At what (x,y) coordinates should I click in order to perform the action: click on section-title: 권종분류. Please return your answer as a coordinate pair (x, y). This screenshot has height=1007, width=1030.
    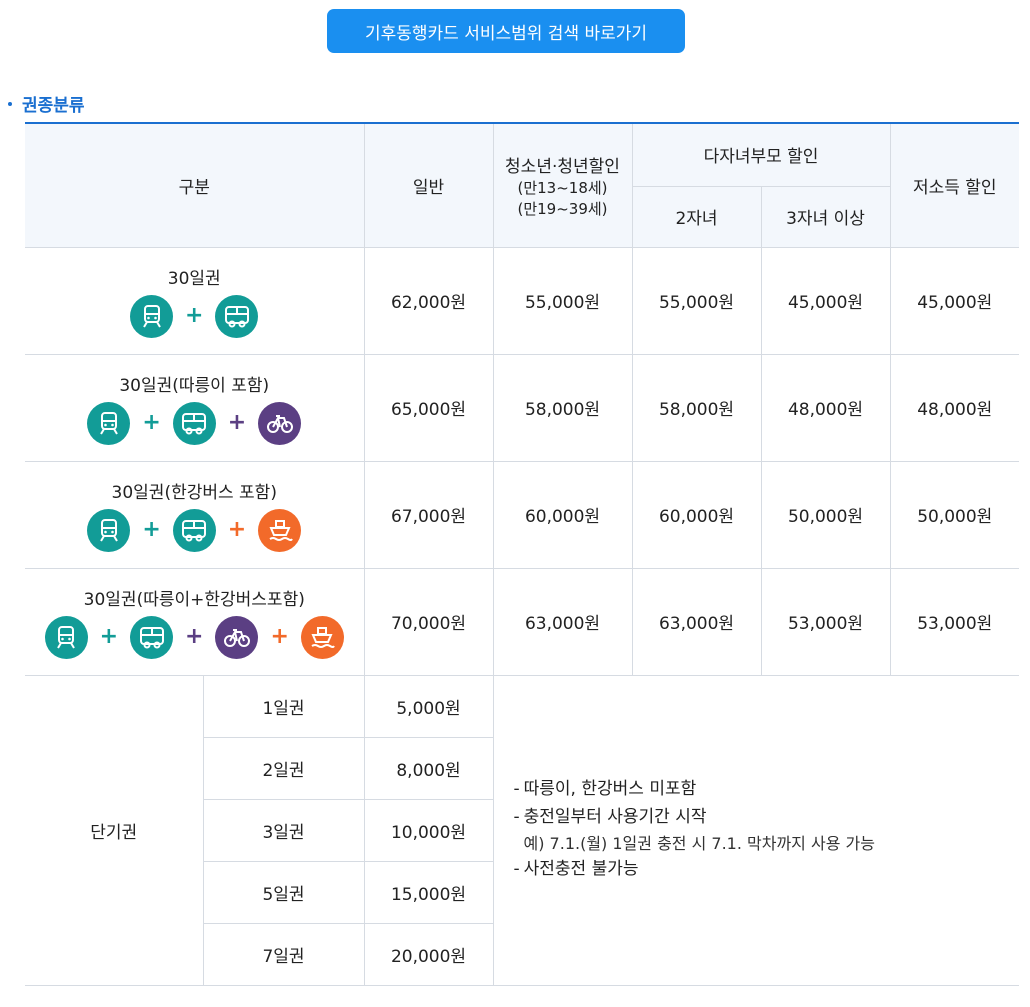
    Looking at the image, I should click on (46, 103).